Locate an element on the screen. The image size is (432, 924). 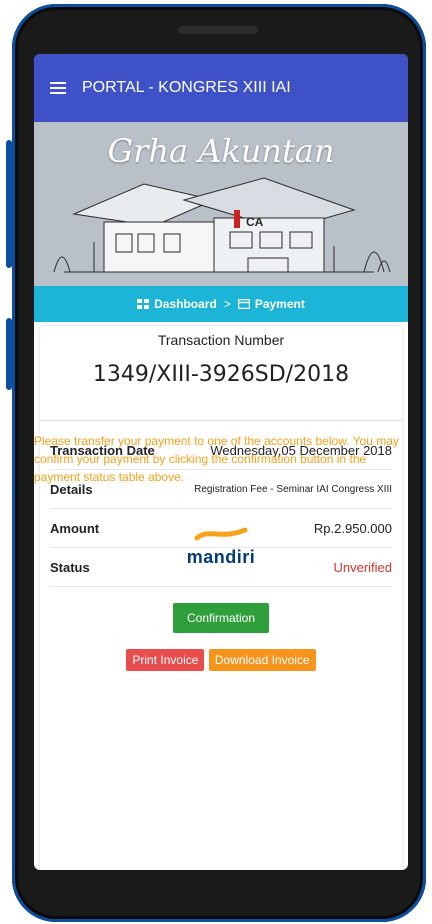
bank-name: mandiri is located at coordinates (221, 557).